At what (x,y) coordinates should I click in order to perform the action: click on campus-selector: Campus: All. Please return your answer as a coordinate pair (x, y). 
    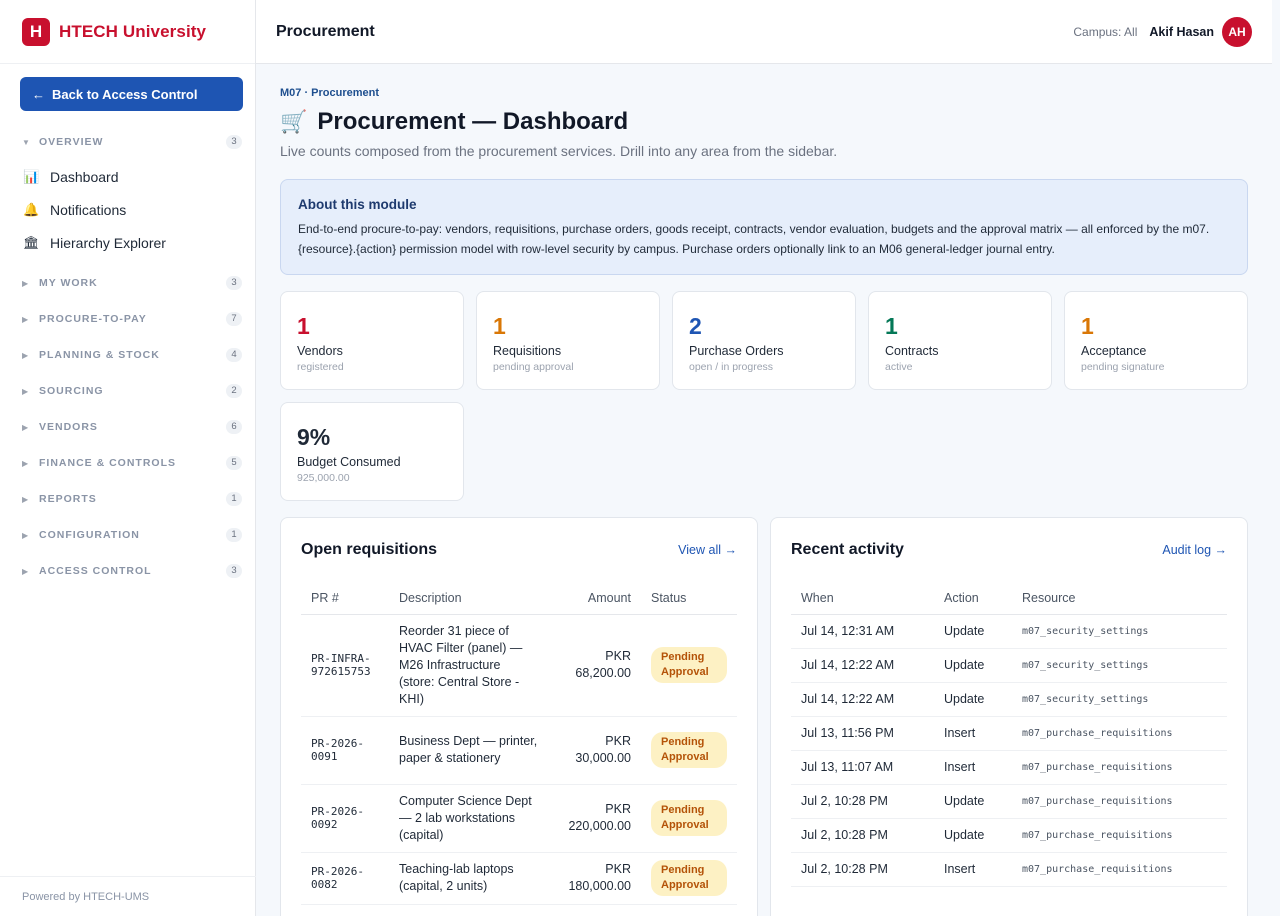
    Looking at the image, I should click on (1105, 32).